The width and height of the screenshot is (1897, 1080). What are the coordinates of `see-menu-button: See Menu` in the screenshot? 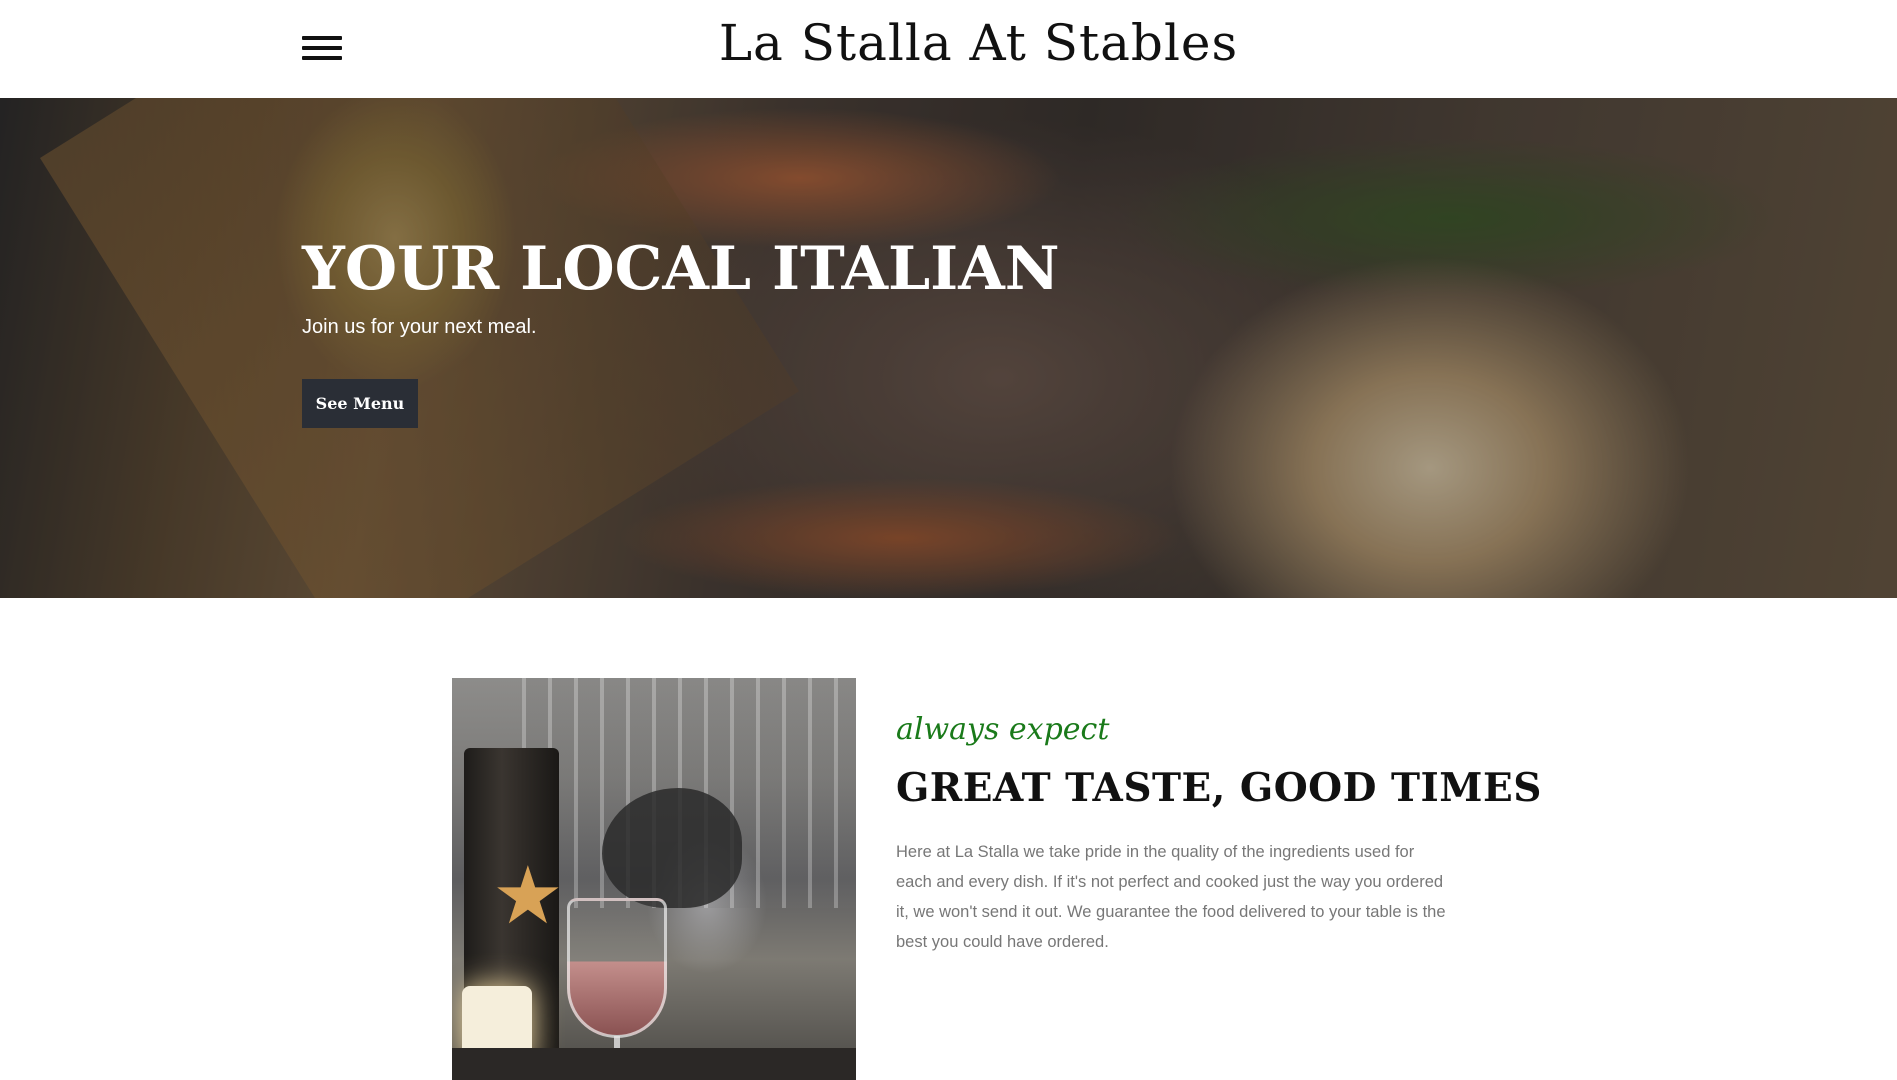 It's located at (360, 403).